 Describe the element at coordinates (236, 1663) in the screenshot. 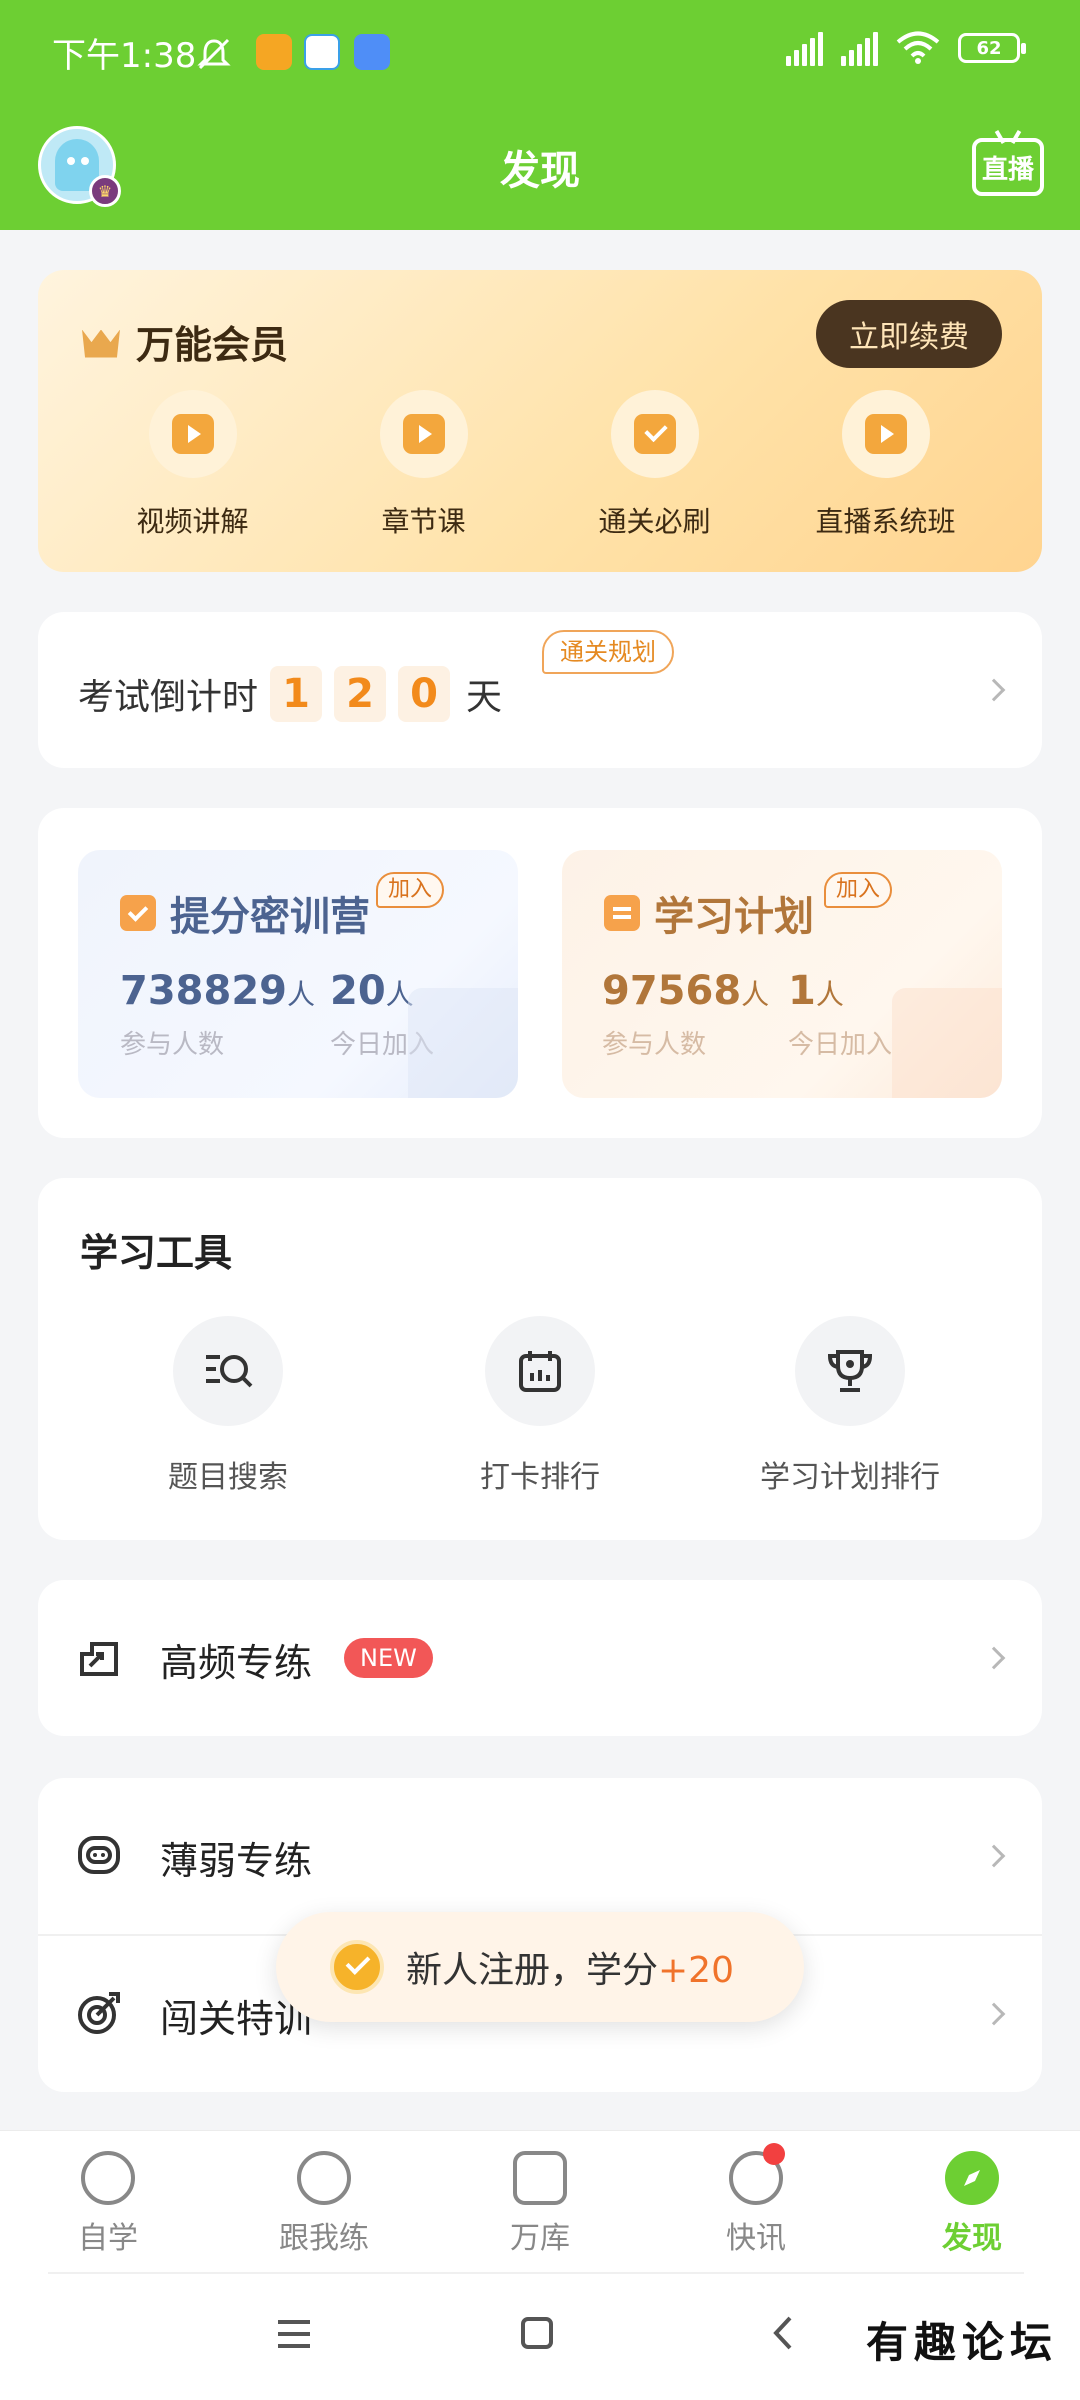

I see `row-label: 高频专练` at that location.